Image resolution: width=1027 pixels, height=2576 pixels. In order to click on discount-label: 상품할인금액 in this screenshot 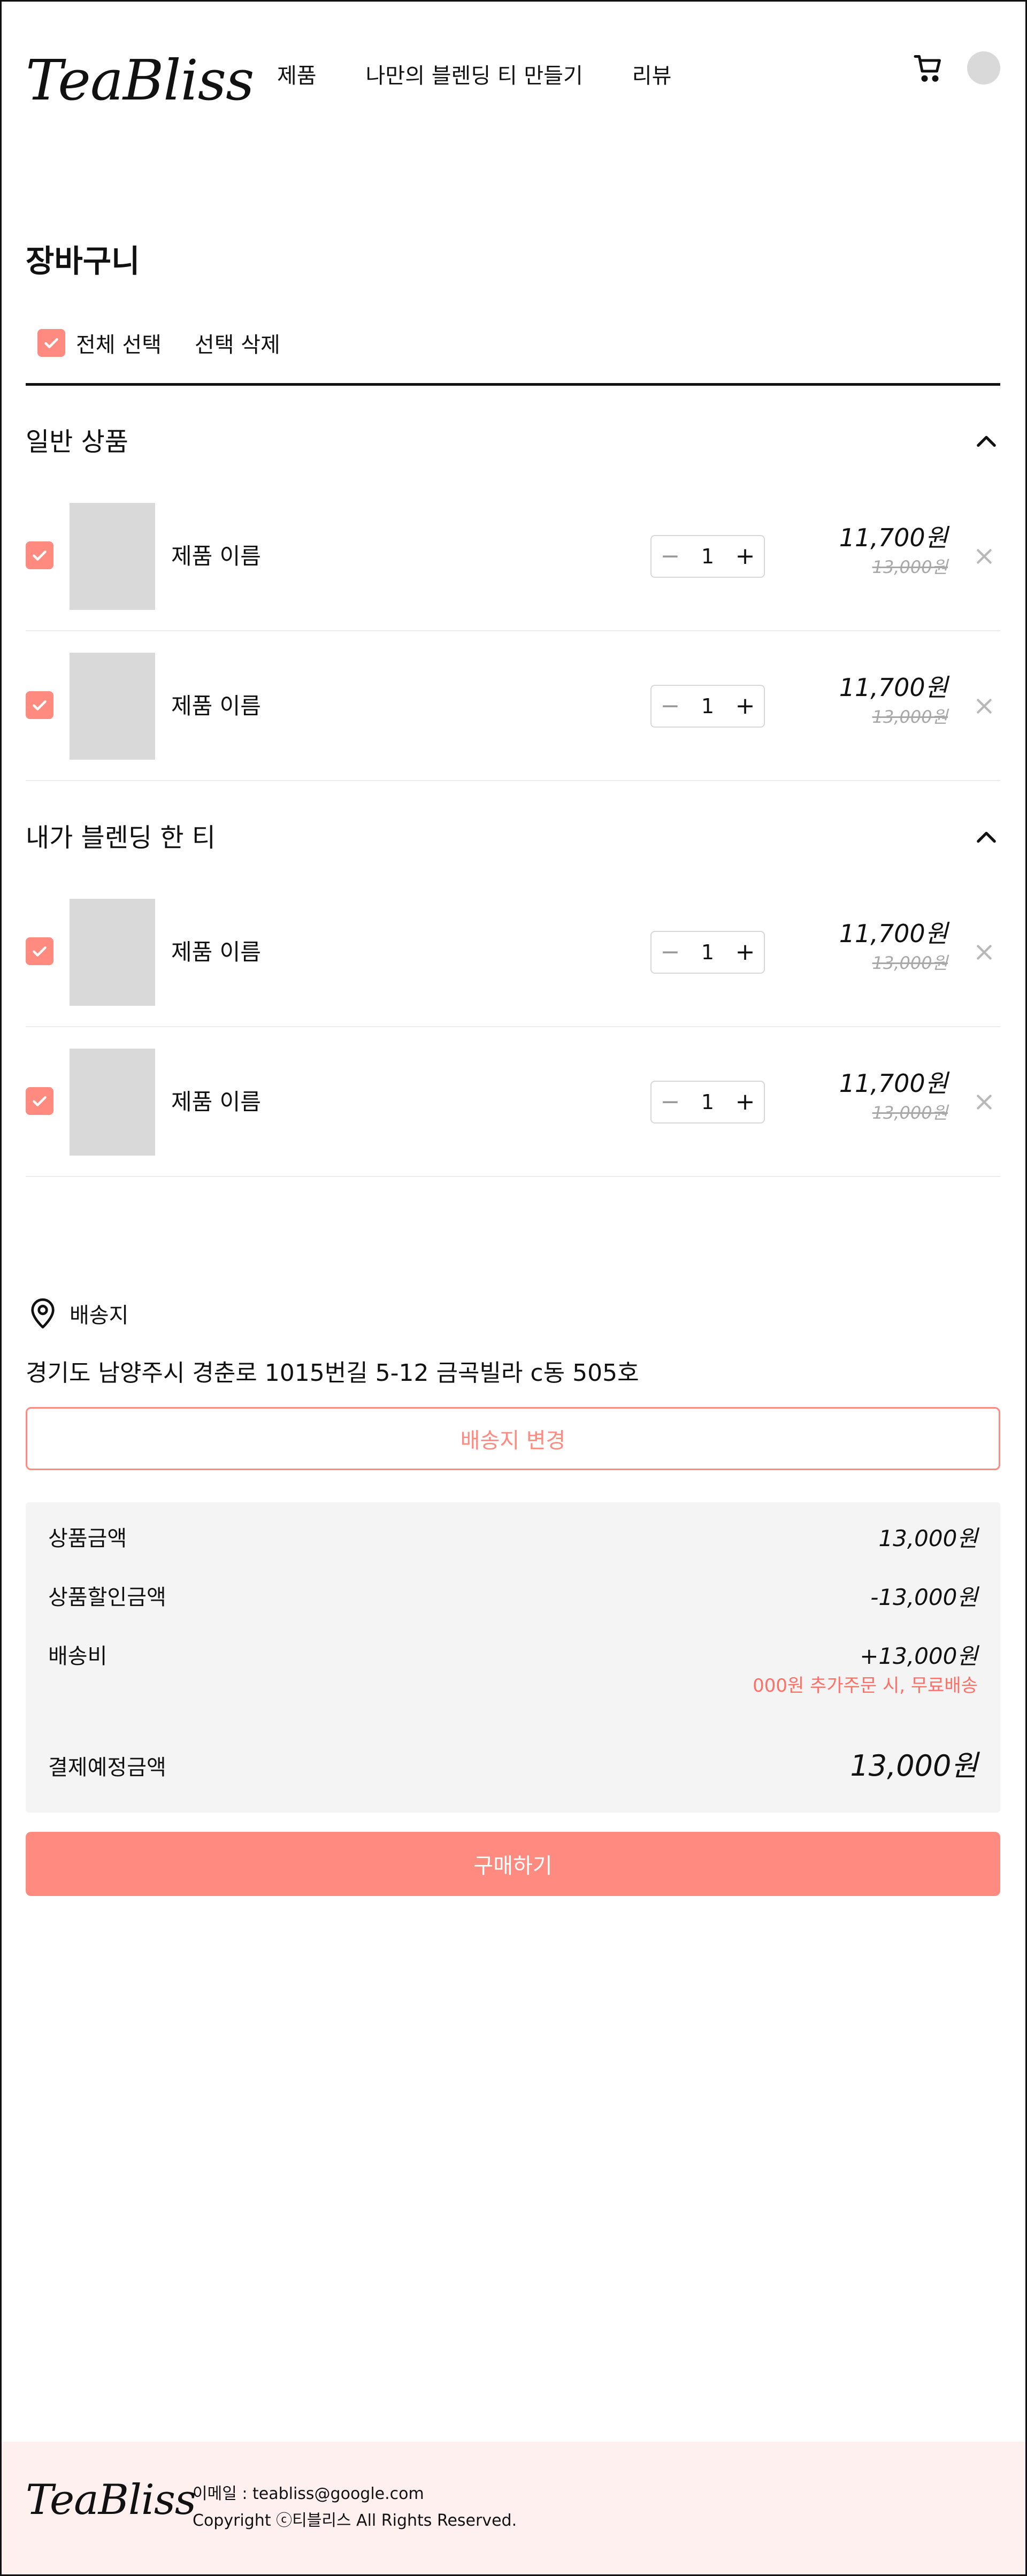, I will do `click(107, 1597)`.